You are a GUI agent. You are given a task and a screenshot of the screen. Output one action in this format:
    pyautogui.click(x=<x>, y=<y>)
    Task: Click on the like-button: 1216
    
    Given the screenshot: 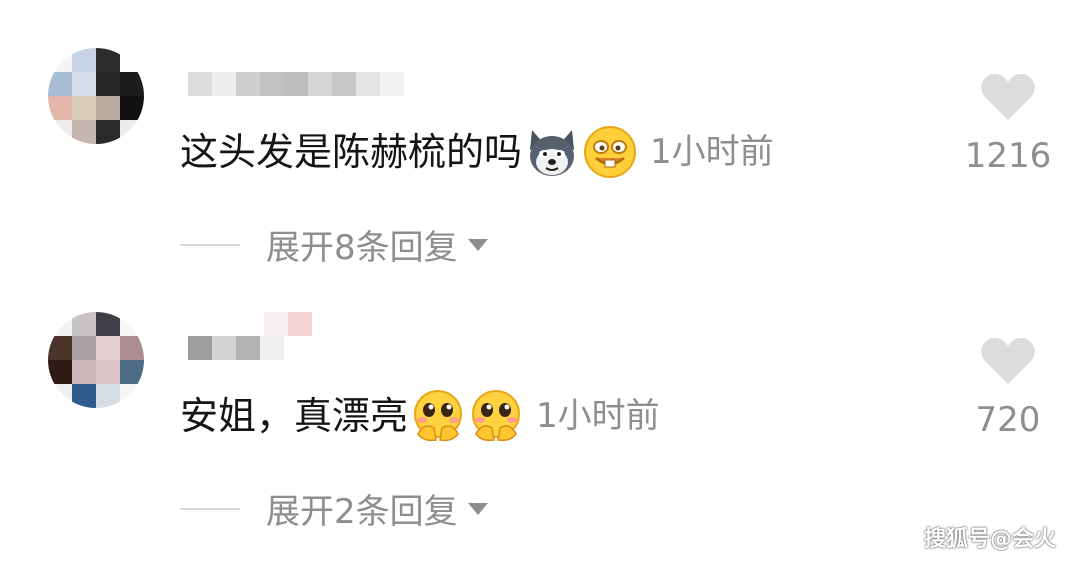 What is the action you would take?
    pyautogui.click(x=1008, y=124)
    